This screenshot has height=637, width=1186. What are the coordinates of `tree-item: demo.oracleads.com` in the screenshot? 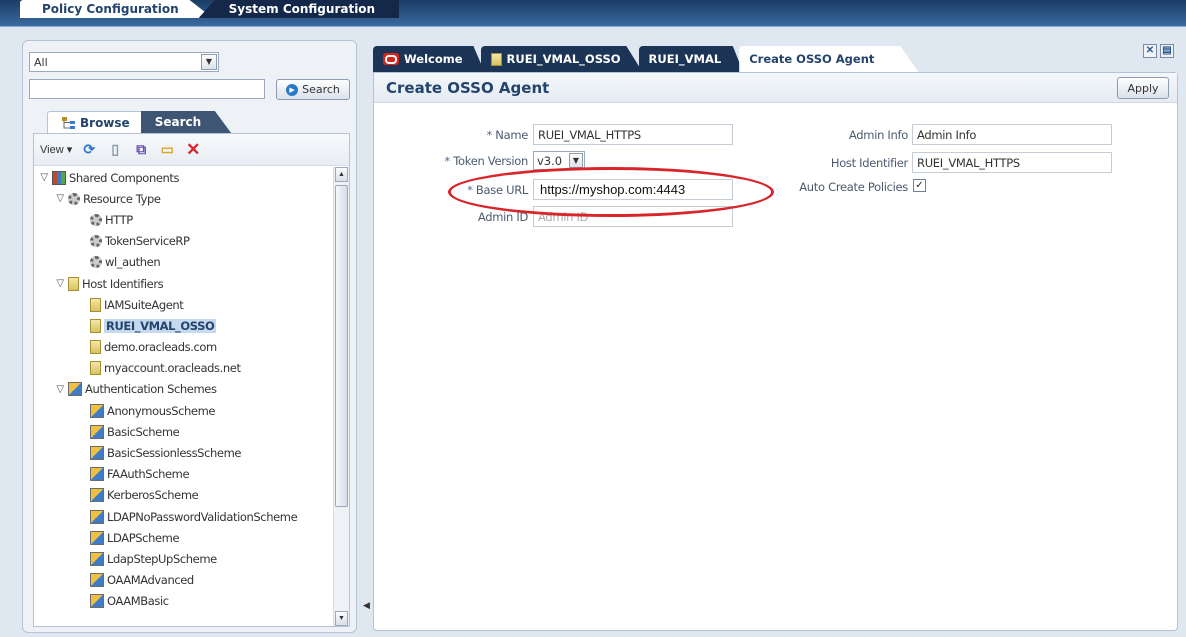 It's located at (191, 347).